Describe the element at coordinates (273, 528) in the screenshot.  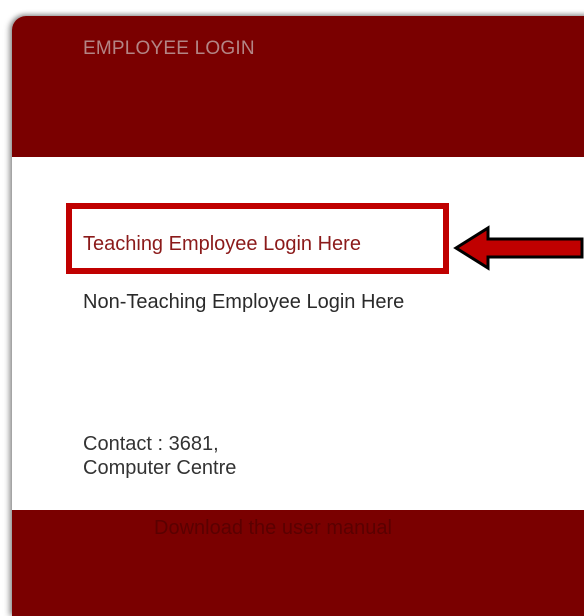
I see `download-user-manual-link: Download the user manual` at that location.